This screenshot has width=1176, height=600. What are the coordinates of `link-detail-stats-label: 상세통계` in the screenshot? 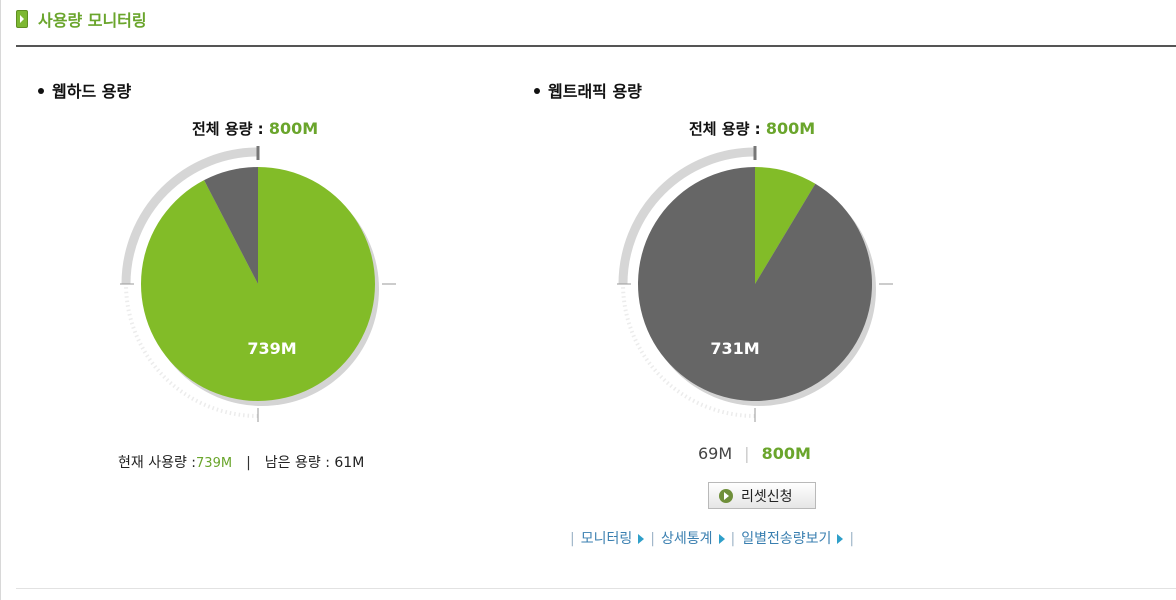 It's located at (686, 539).